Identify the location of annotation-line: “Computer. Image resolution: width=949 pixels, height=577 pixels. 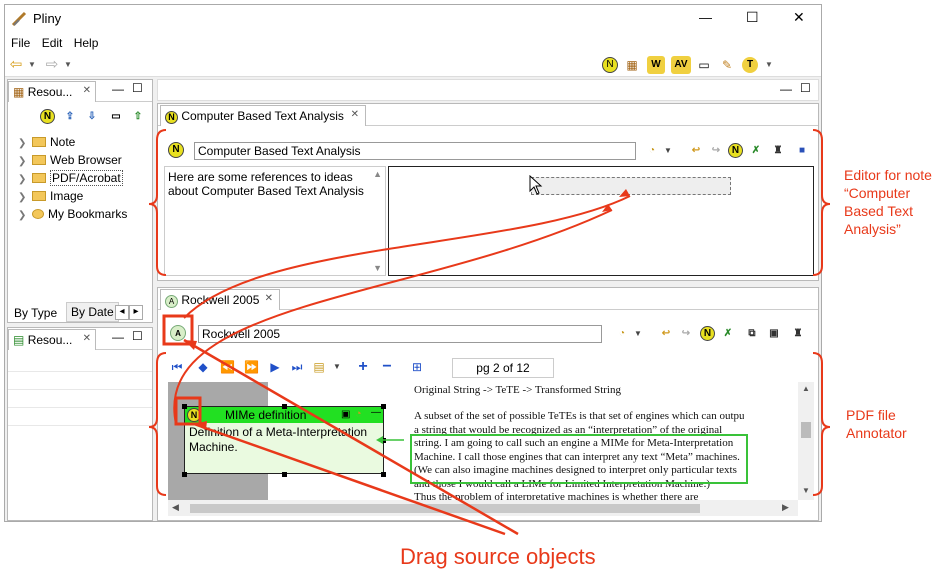
(877, 193).